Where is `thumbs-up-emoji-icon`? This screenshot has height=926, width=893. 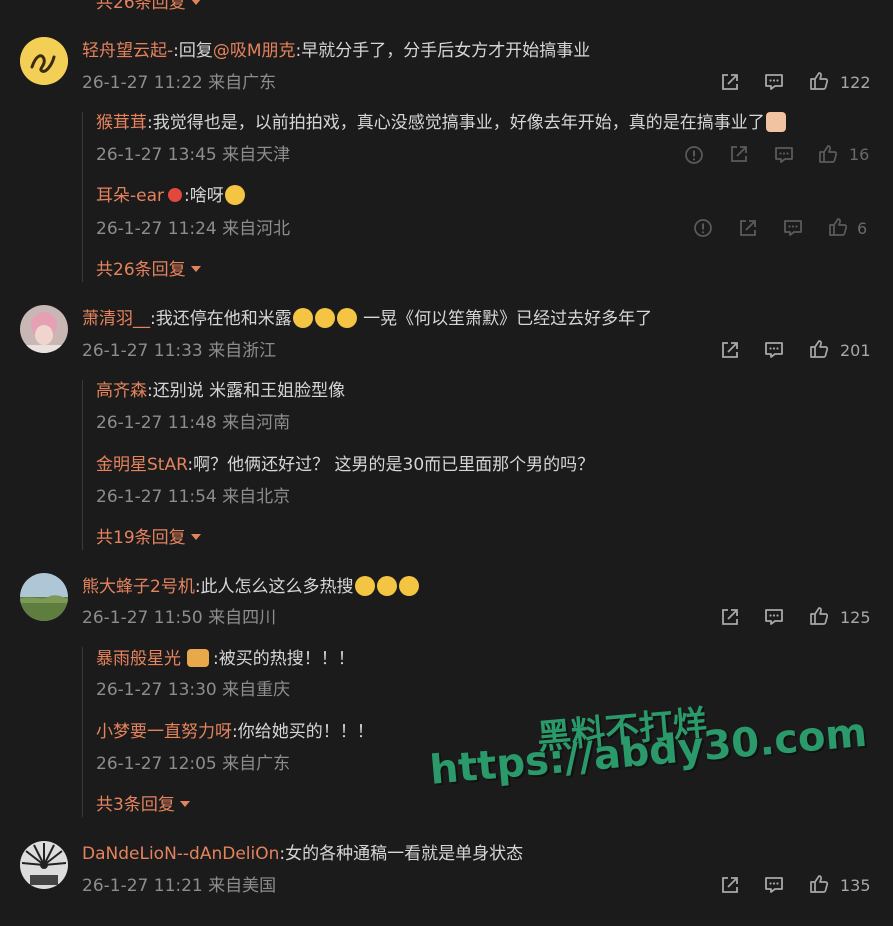
thumbs-up-emoji-icon is located at coordinates (775, 122).